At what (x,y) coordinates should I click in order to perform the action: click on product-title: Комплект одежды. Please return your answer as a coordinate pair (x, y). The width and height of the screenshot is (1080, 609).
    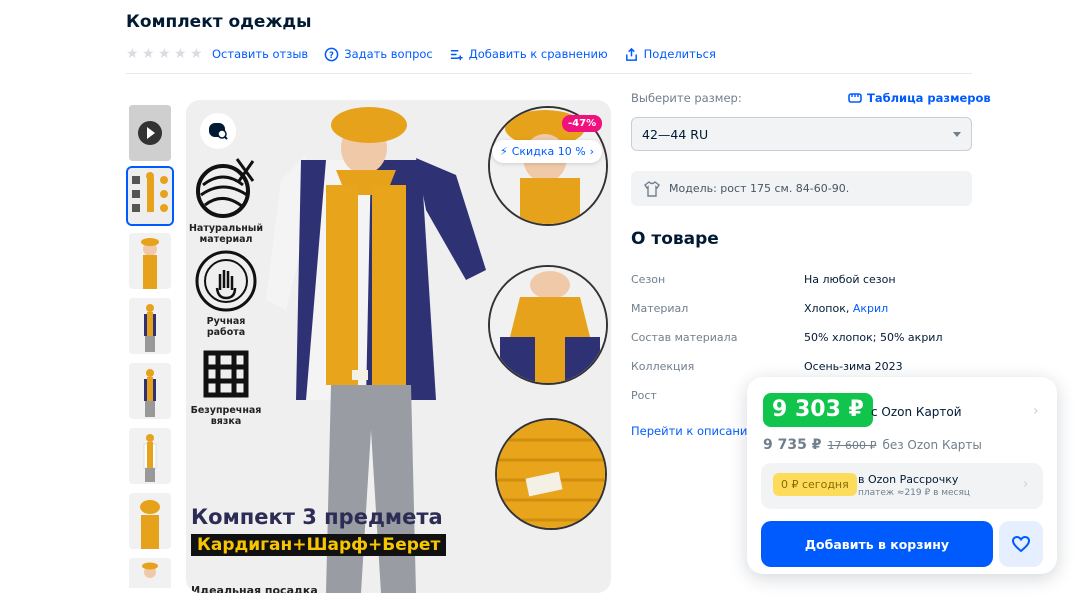
    Looking at the image, I should click on (219, 22).